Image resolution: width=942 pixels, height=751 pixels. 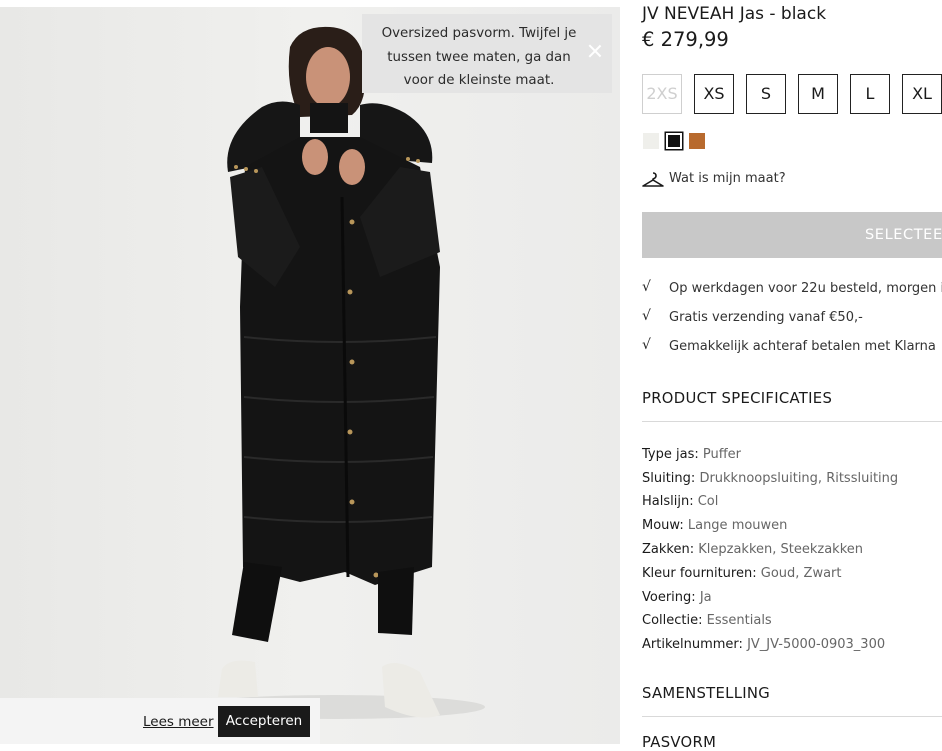 What do you see at coordinates (674, 141) in the screenshot?
I see `color-swatch-black` at bounding box center [674, 141].